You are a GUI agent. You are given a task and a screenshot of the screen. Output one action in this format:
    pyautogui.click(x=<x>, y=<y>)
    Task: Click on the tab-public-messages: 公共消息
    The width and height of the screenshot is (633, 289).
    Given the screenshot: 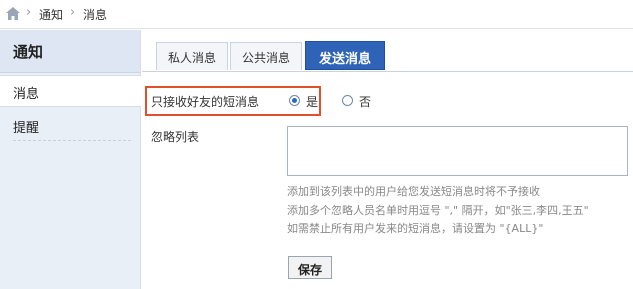 What is the action you would take?
    pyautogui.click(x=266, y=56)
    